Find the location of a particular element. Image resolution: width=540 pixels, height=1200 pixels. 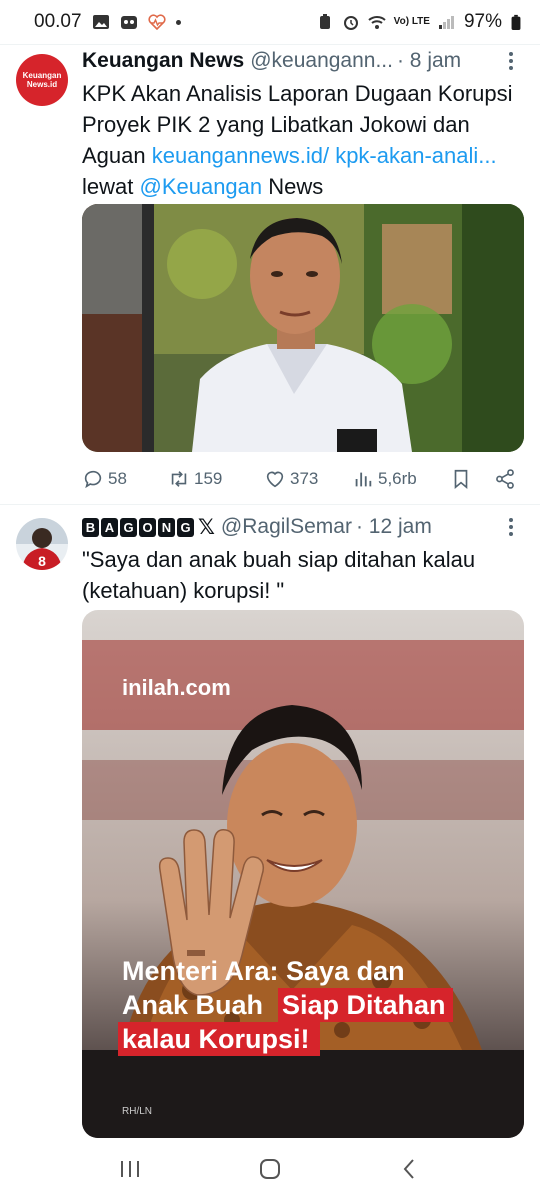

notification-dot is located at coordinates (178, 22).